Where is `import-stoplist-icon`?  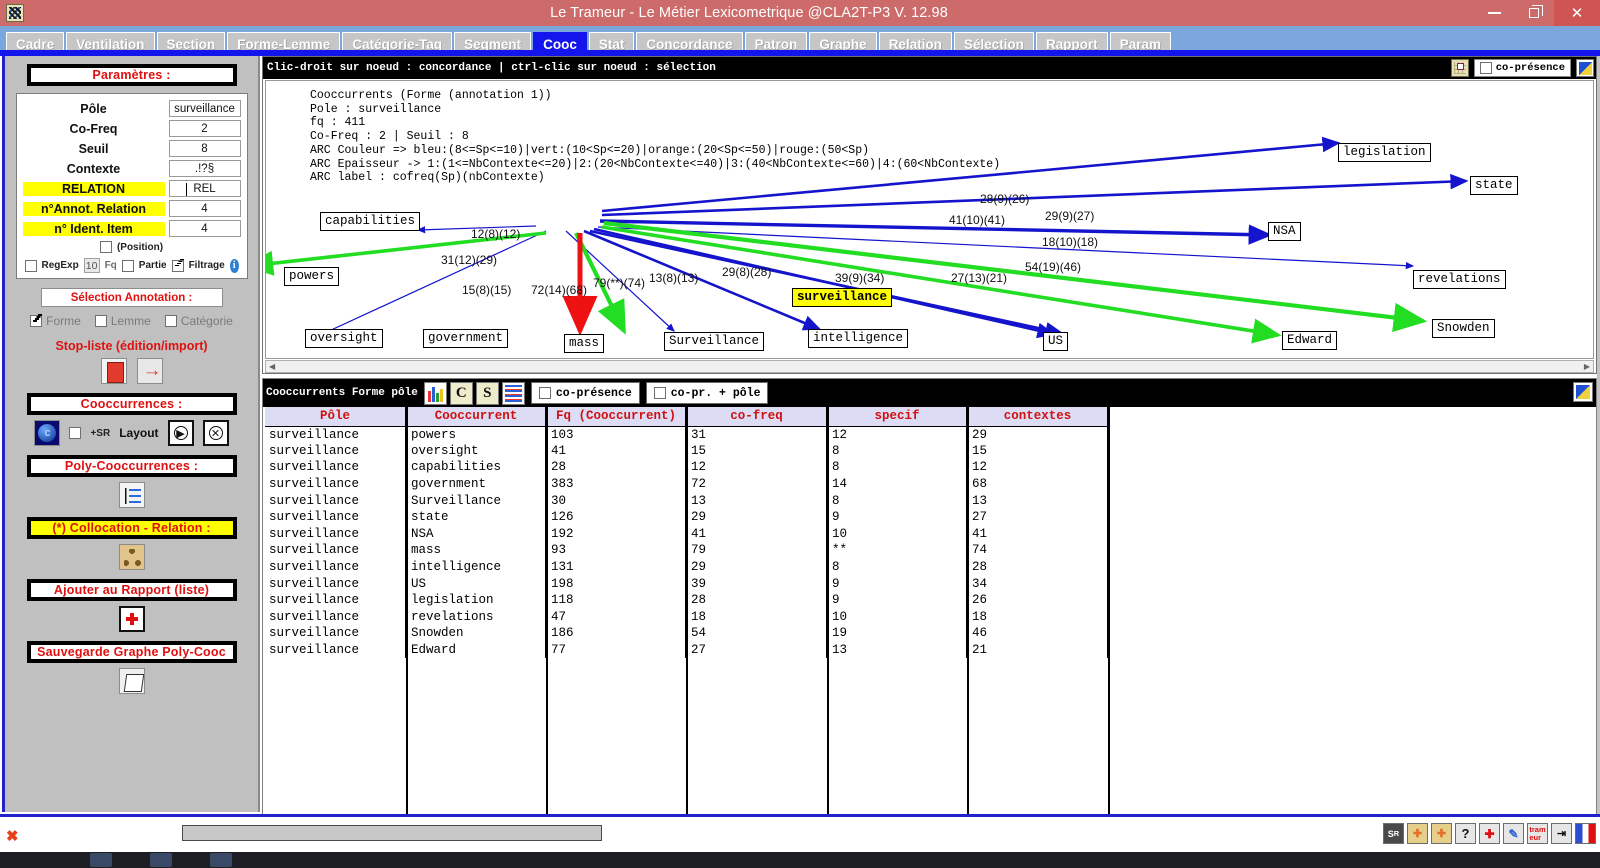
import-stoplist-icon is located at coordinates (149, 371).